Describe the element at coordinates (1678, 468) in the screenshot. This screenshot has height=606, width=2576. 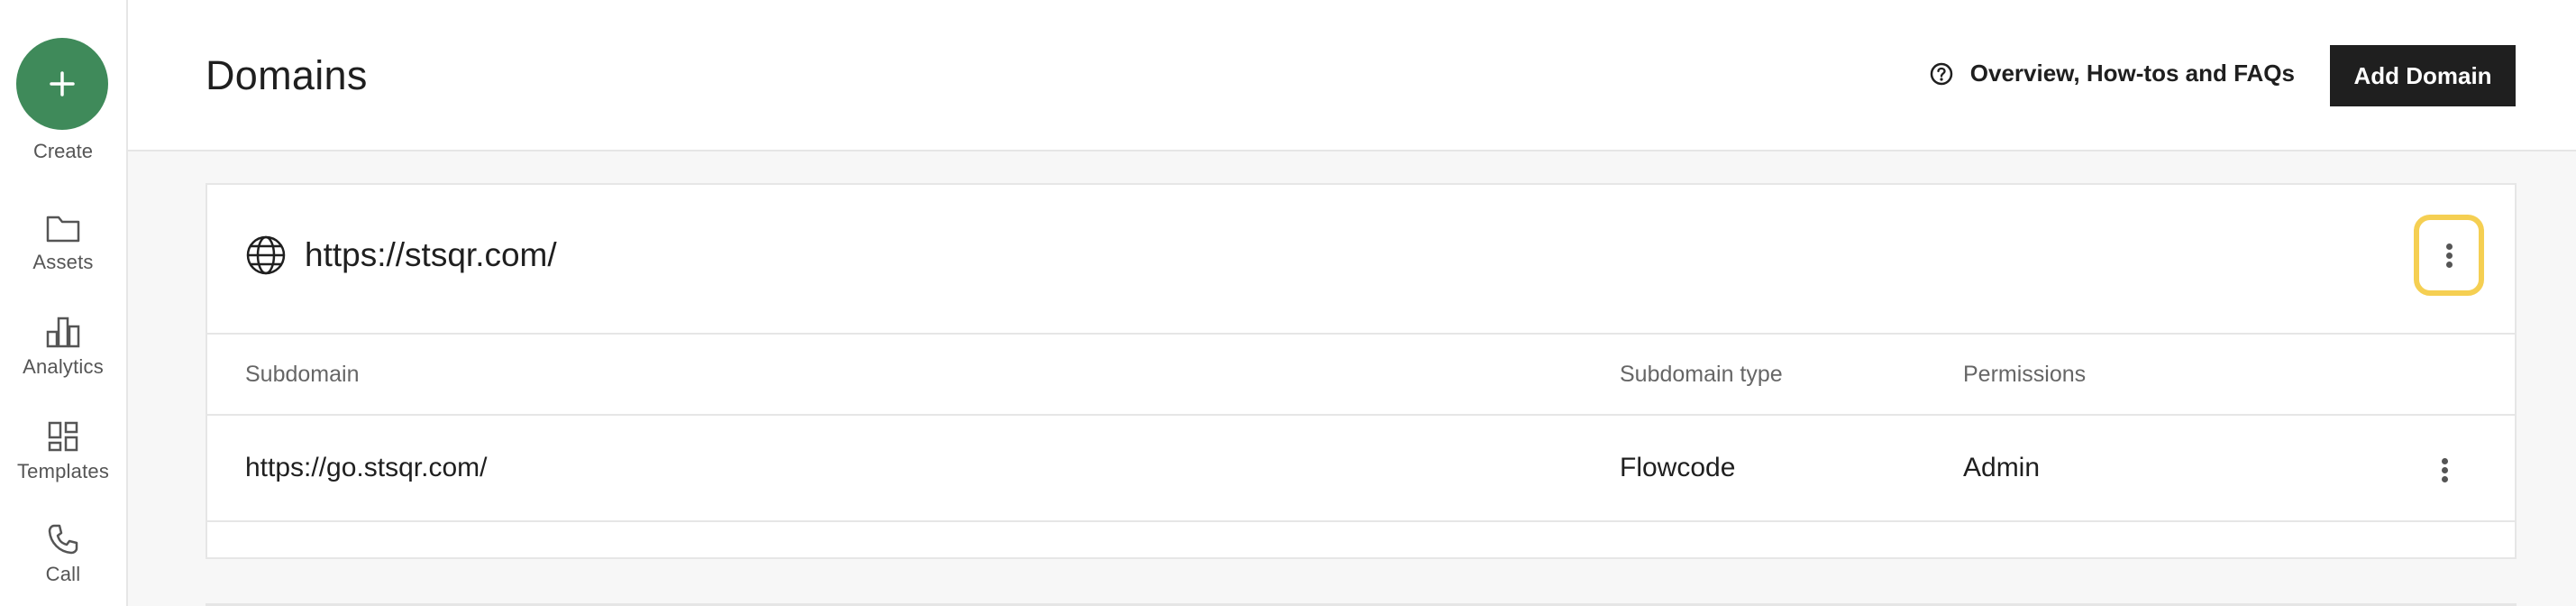
I see `subdomain-type-cell: Flowcode` at that location.